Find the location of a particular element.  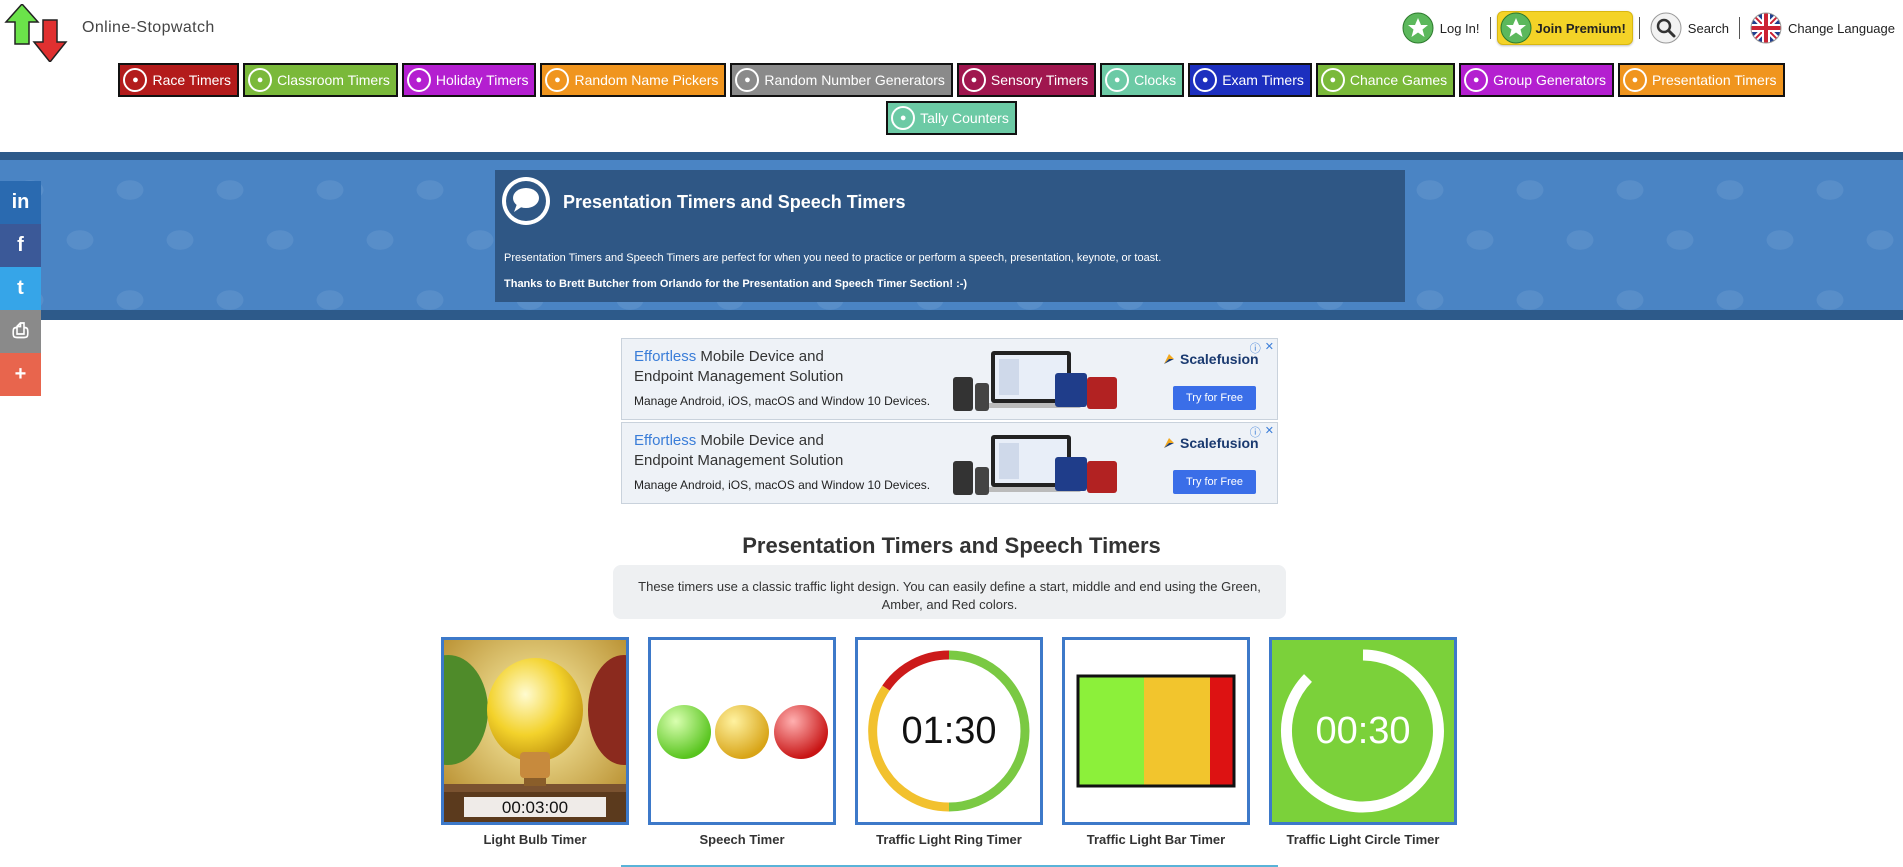

category-label: Sensory Timers is located at coordinates (1039, 80).